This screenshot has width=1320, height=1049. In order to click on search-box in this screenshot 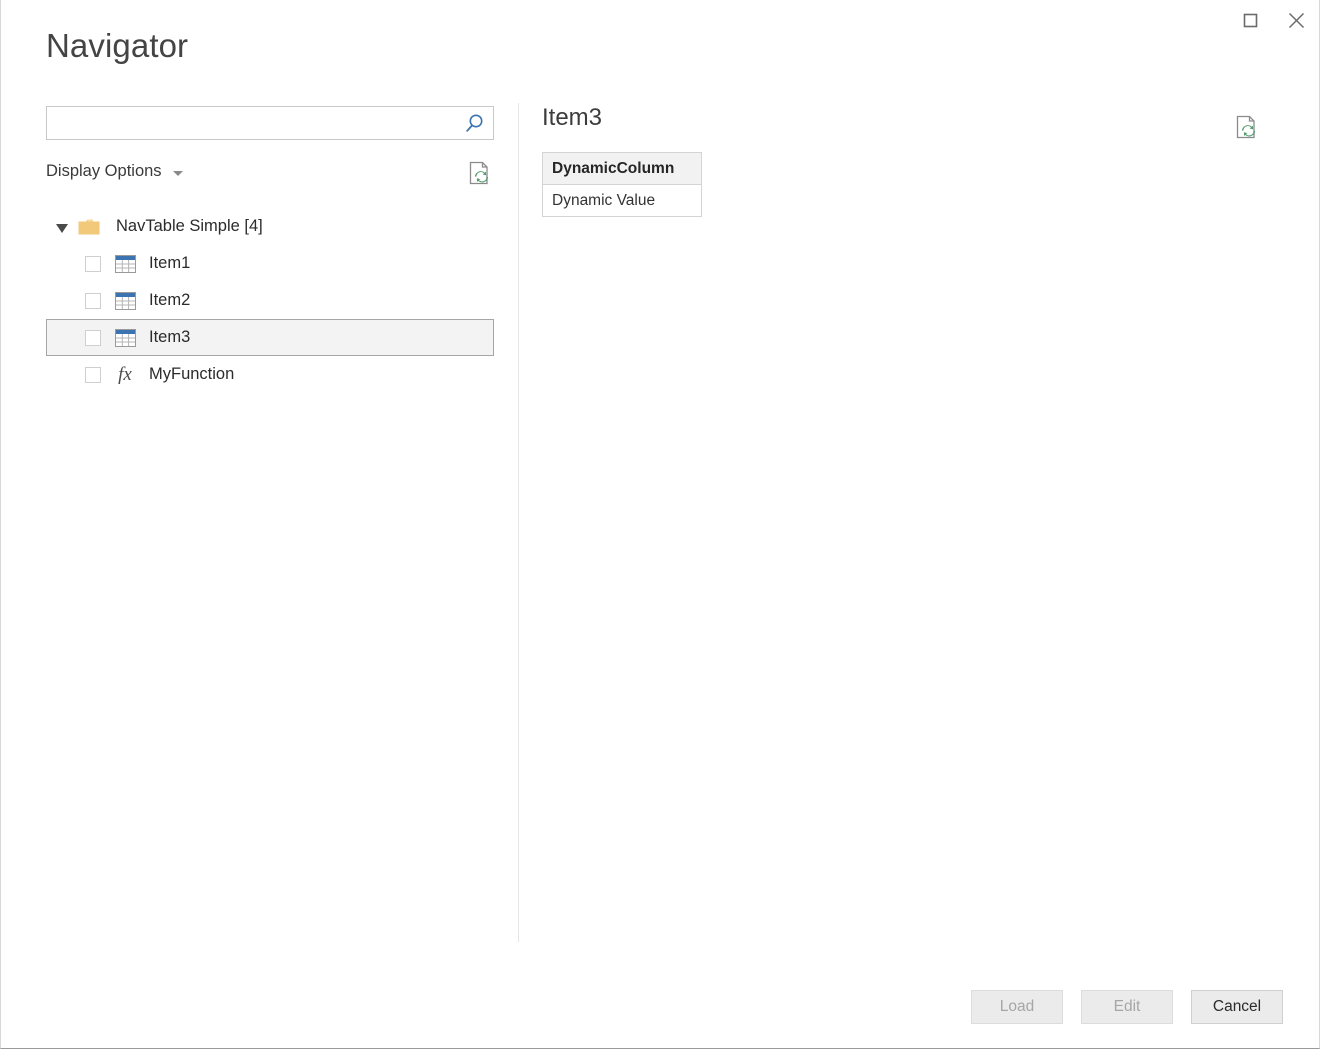, I will do `click(270, 123)`.